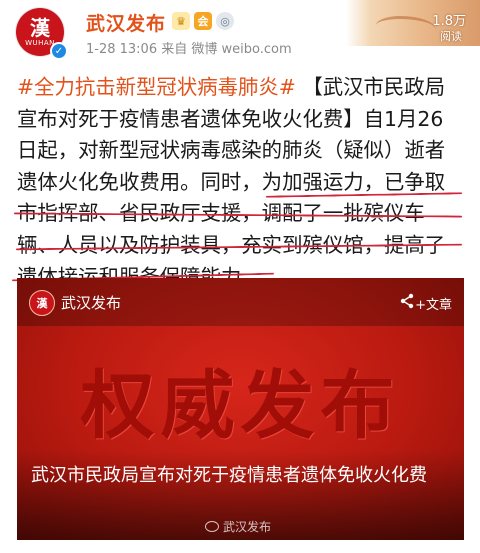 This screenshot has height=553, width=480. I want to click on share-icon, so click(407, 303).